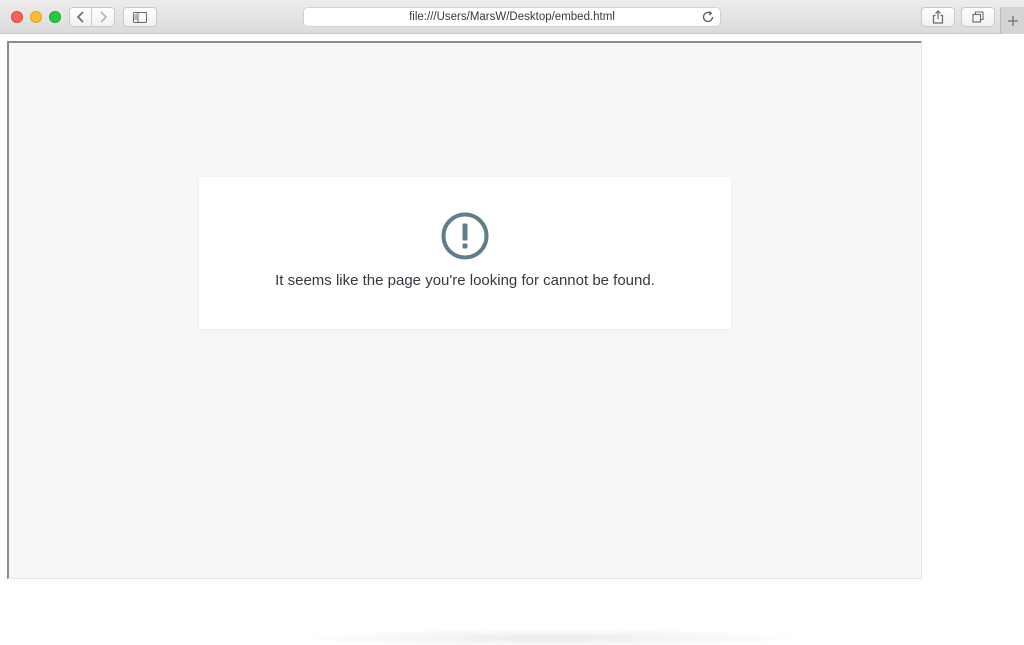 This screenshot has width=1024, height=645. What do you see at coordinates (550, 636) in the screenshot?
I see `window-shadow` at bounding box center [550, 636].